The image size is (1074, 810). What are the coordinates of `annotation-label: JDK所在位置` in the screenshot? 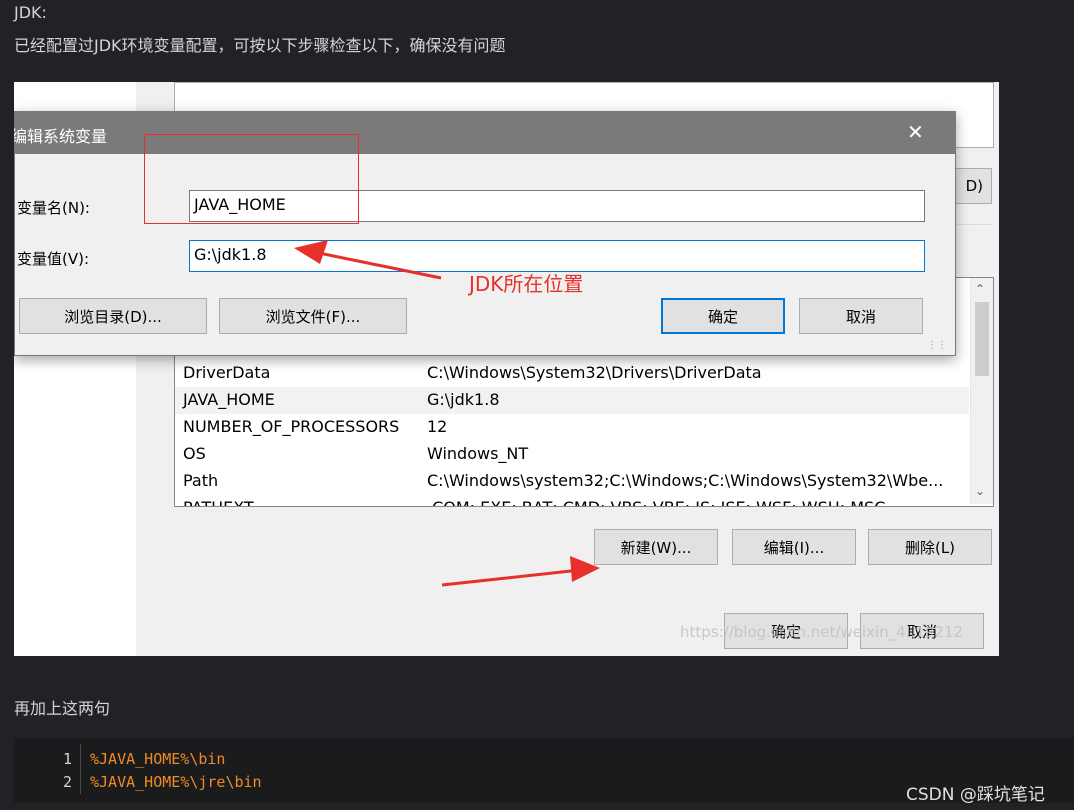 It's located at (526, 284).